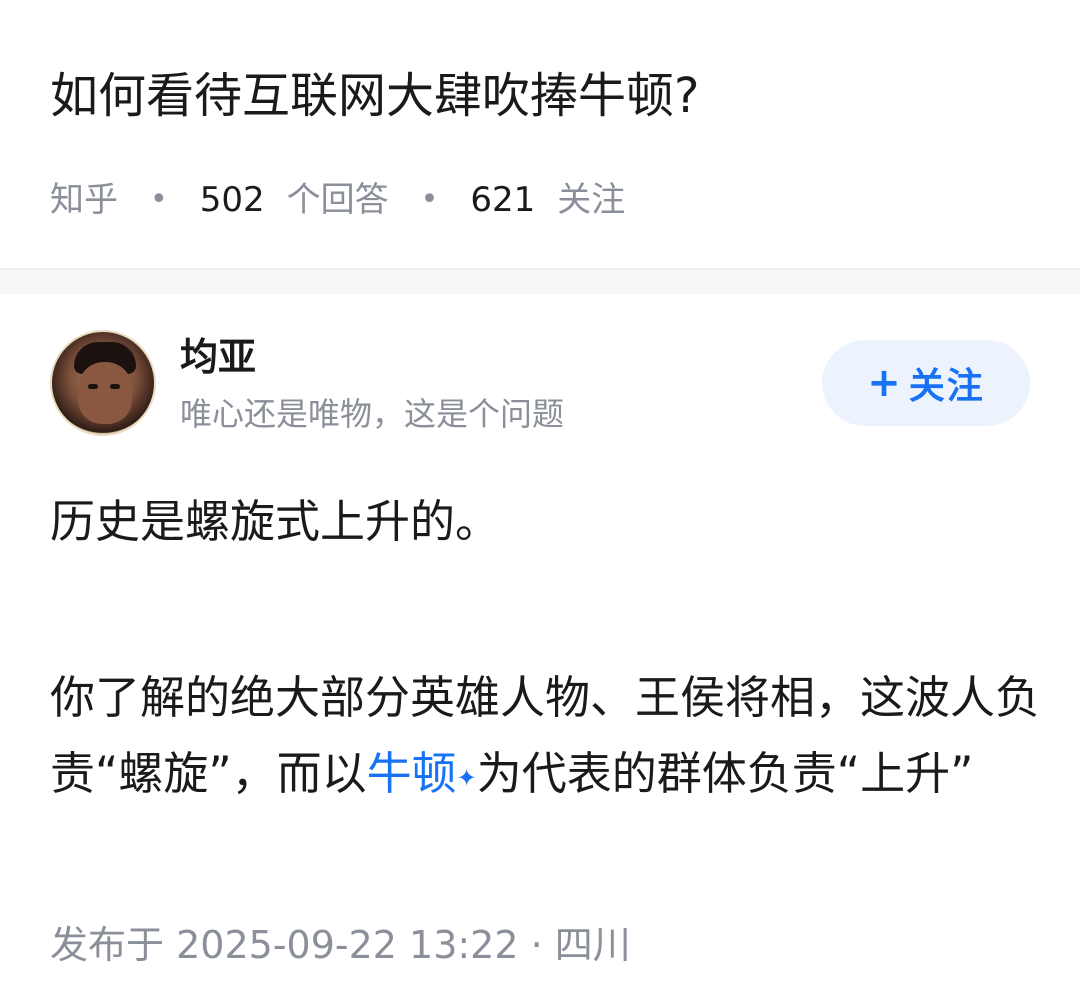 The height and width of the screenshot is (1002, 1080). I want to click on paragraph-text: 为代表的群体负责“上升”, so click(725, 773).